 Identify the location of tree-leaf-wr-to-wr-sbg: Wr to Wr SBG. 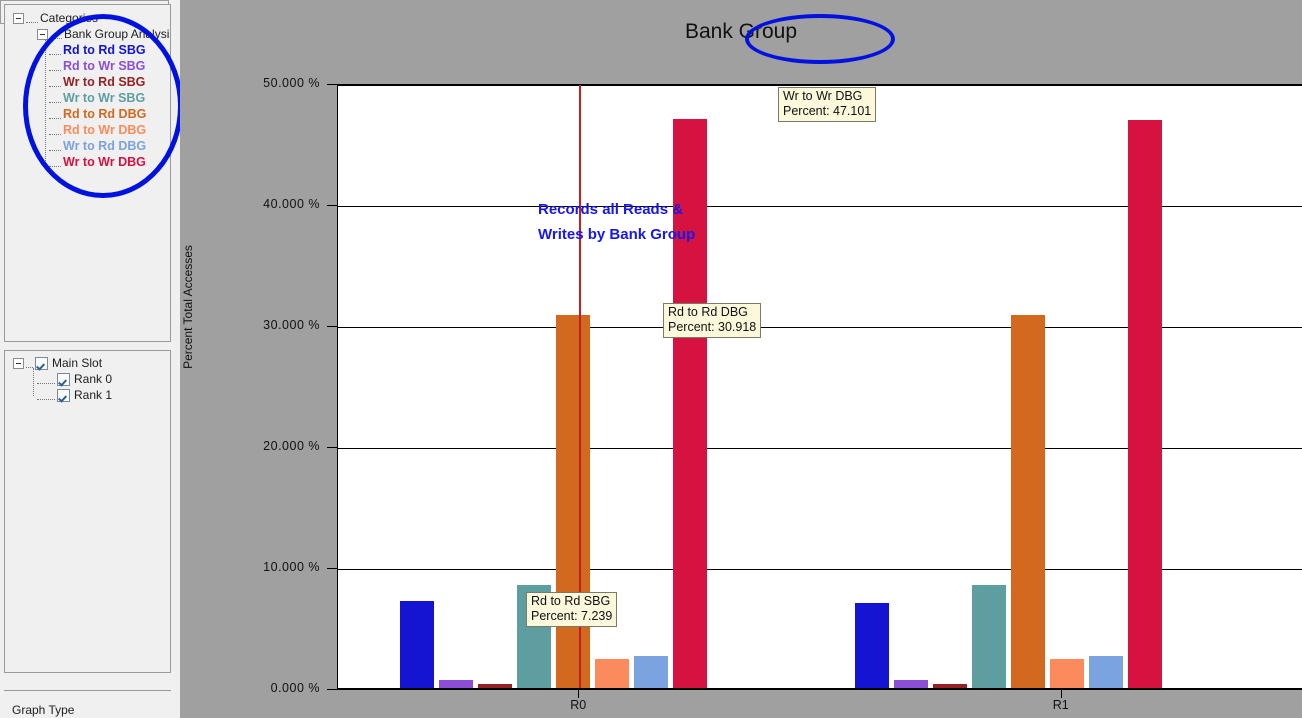
(97, 98).